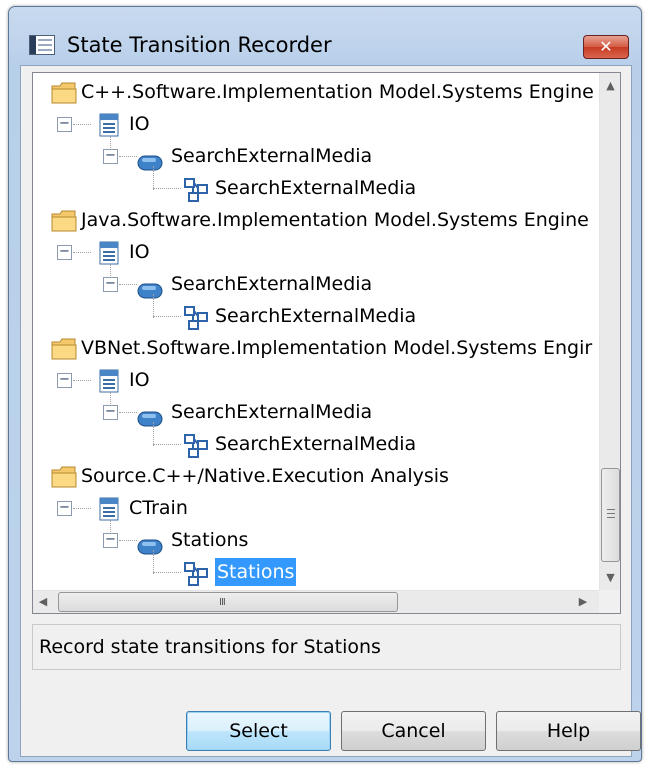 The width and height of the screenshot is (650, 768). What do you see at coordinates (610, 85) in the screenshot?
I see `scroll-up-arrow-icon: ▲` at bounding box center [610, 85].